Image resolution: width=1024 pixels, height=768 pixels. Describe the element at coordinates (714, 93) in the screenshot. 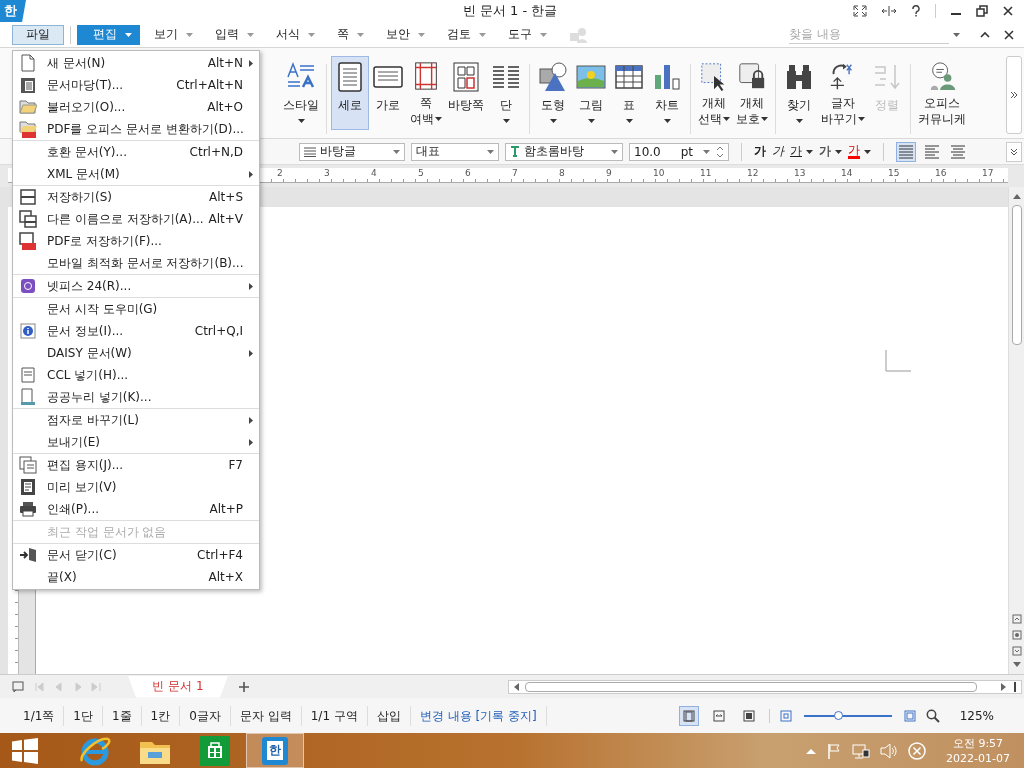

I see `ribbon-button: 개체 선택` at that location.